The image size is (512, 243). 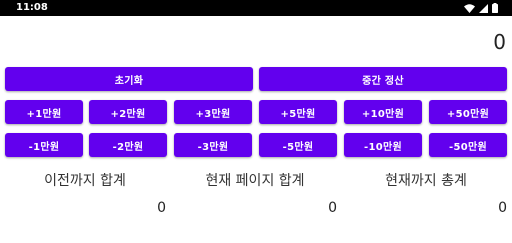 What do you see at coordinates (468, 112) in the screenshot?
I see `add-50-button: +50만원` at bounding box center [468, 112].